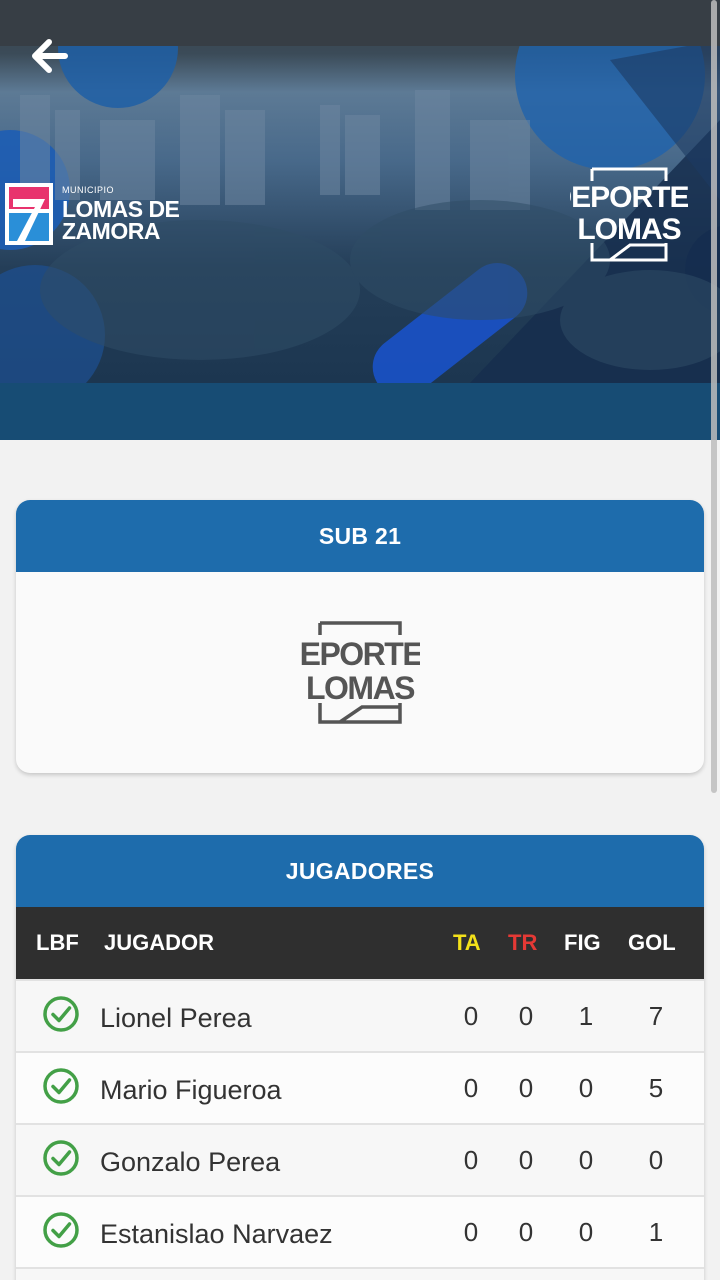 The image size is (720, 1280). I want to click on col-tr: TR, so click(523, 942).